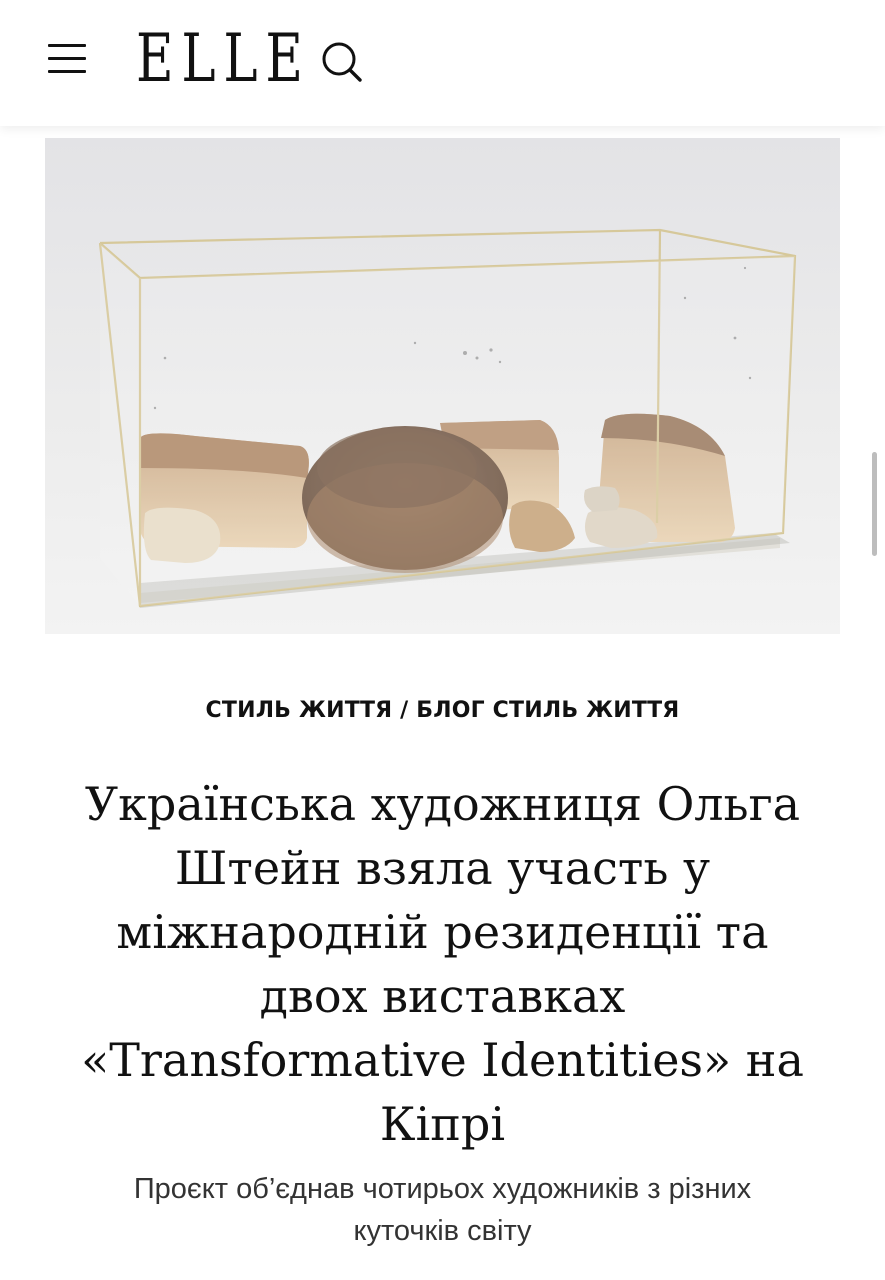 The height and width of the screenshot is (1280, 885). What do you see at coordinates (874, 504) in the screenshot?
I see `page-scrollbar` at bounding box center [874, 504].